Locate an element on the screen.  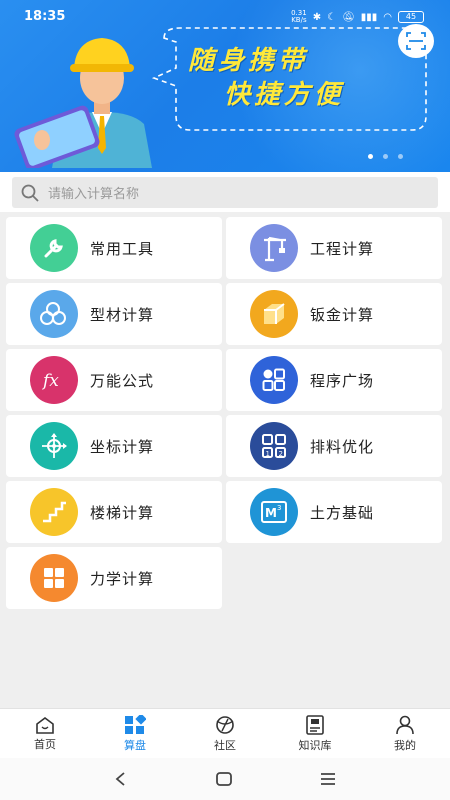
m3-icon: M3 is located at coordinates (274, 512).